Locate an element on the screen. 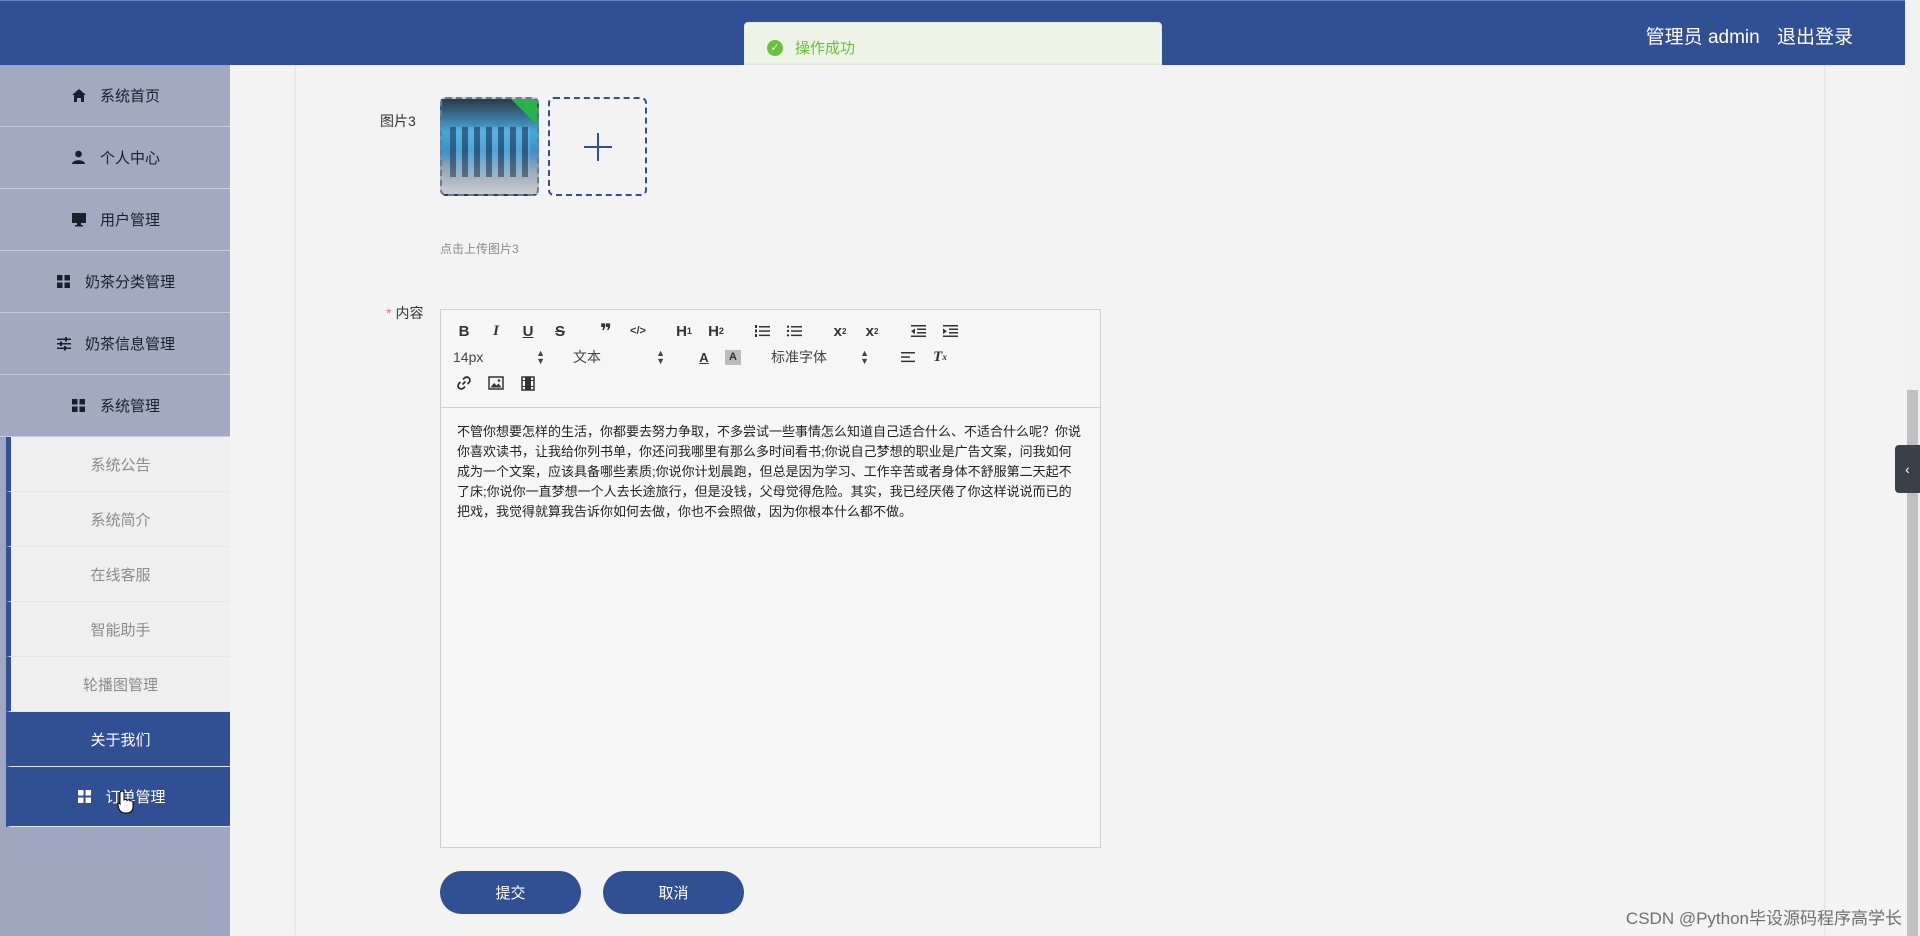  sidebar-item-label: 奶茶分类管理 is located at coordinates (129, 282).